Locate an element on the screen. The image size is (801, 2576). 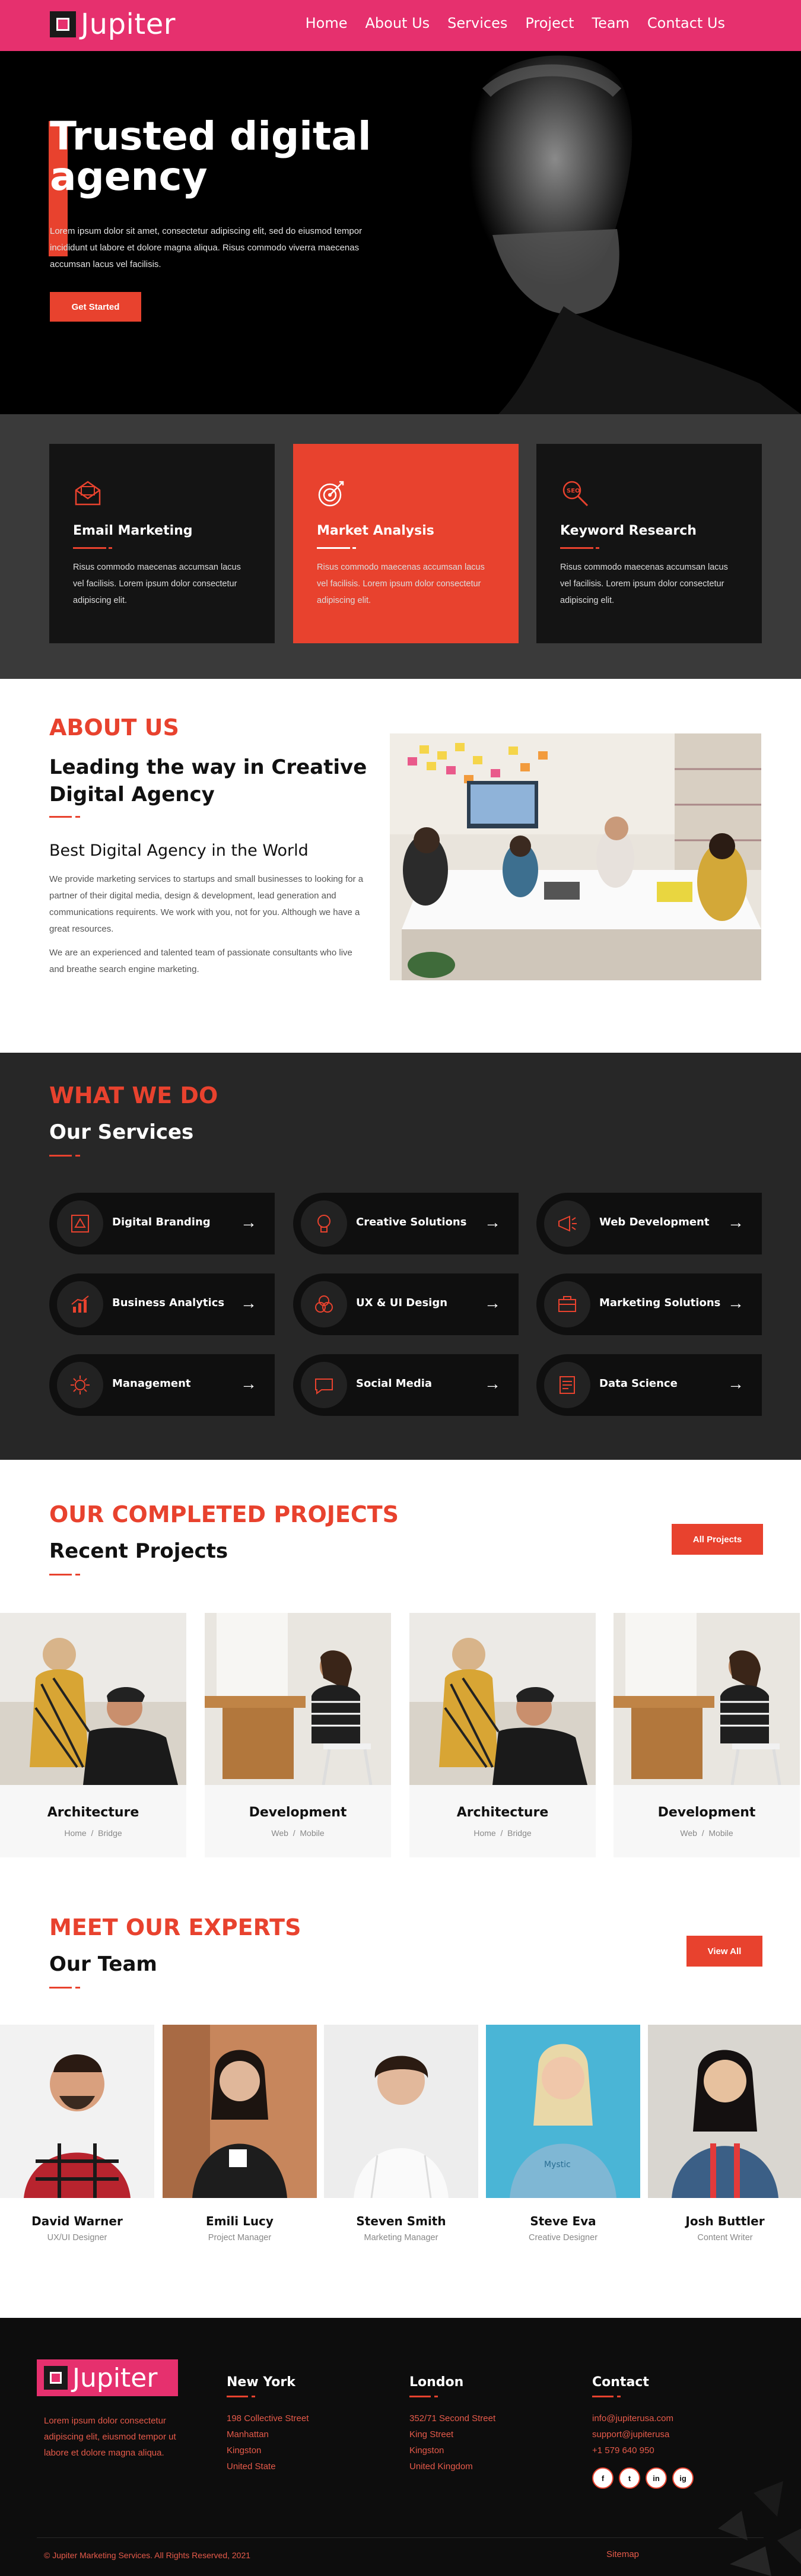
nav-project: Project is located at coordinates (549, 23).